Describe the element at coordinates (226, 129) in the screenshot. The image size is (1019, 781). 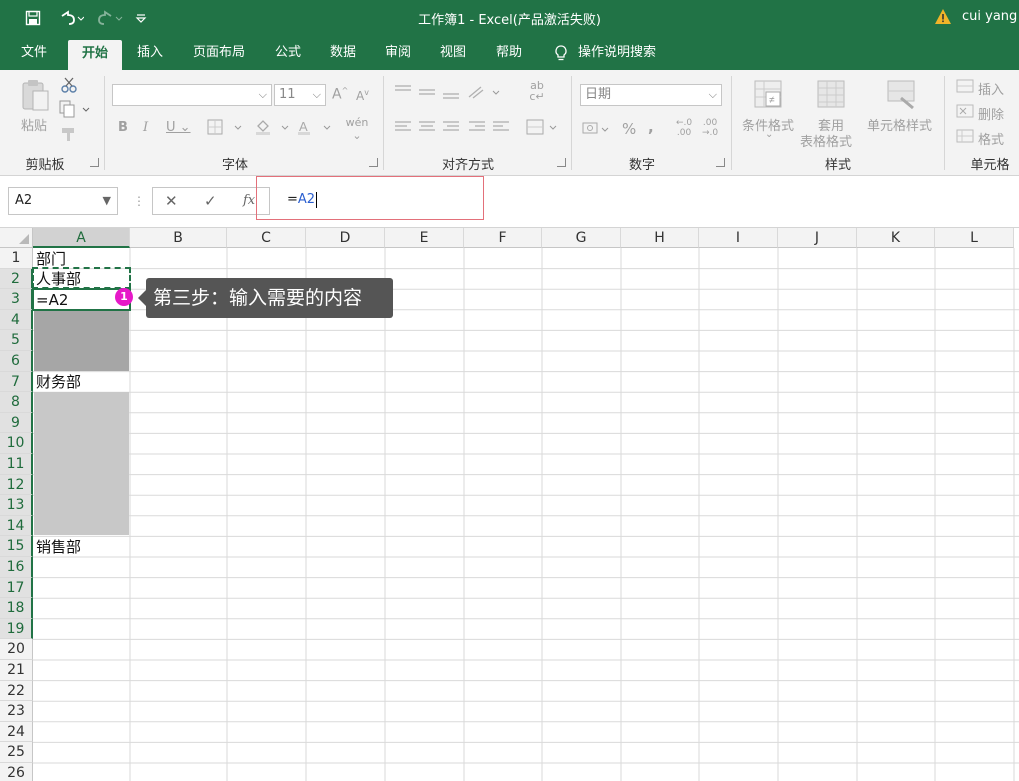
I see `borders-icon` at that location.